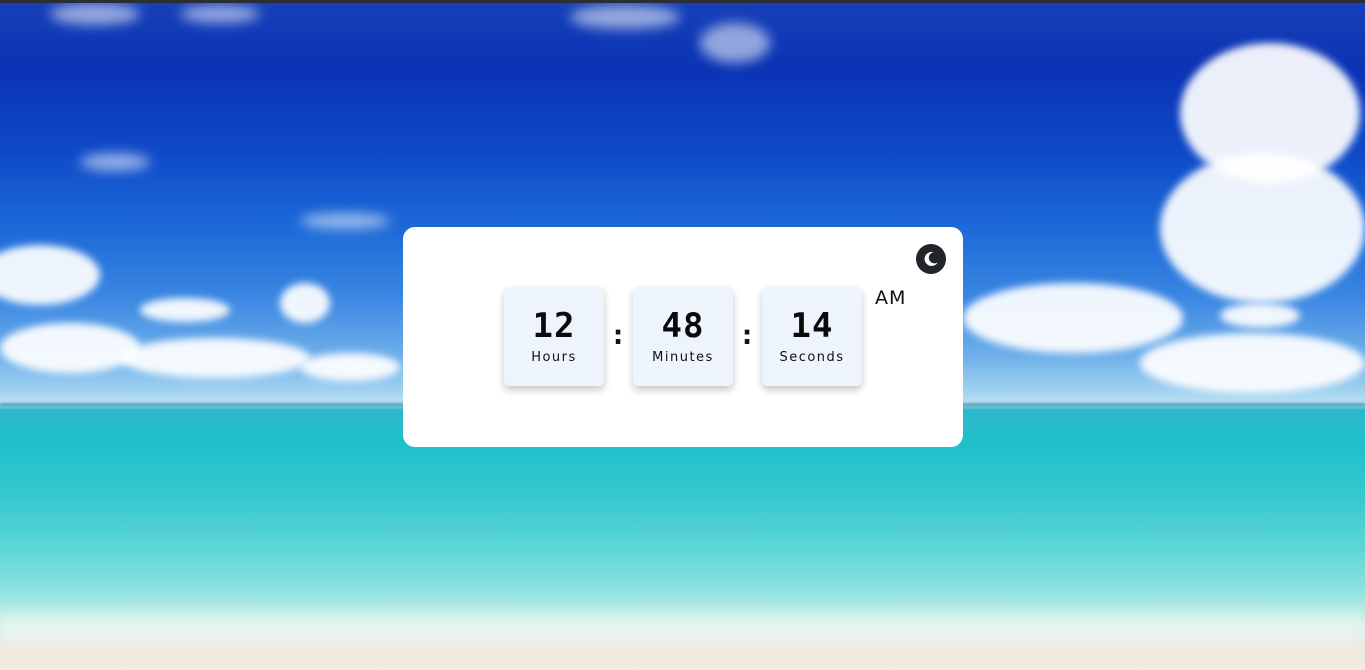 This screenshot has width=1365, height=670. What do you see at coordinates (683, 357) in the screenshot?
I see `minutes-label: Minutes` at bounding box center [683, 357].